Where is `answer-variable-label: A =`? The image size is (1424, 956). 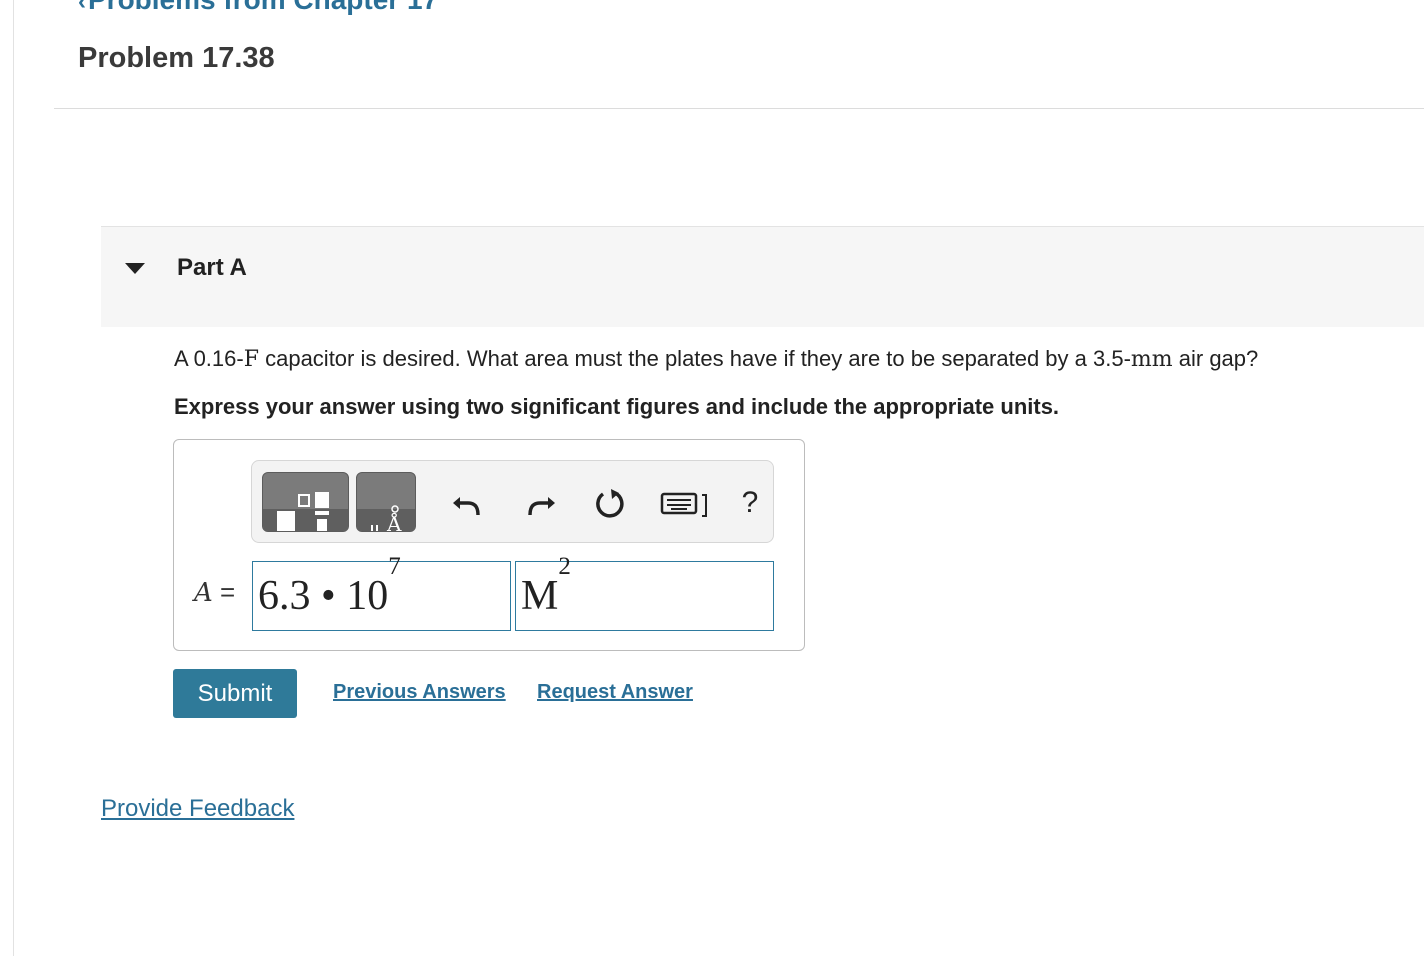
answer-variable-label: A = is located at coordinates (215, 592).